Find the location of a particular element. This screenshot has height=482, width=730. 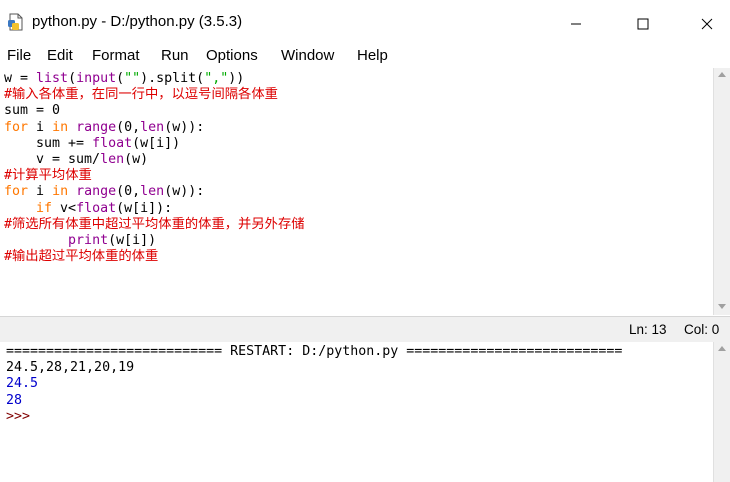

shell-line: 28 is located at coordinates (14, 400).